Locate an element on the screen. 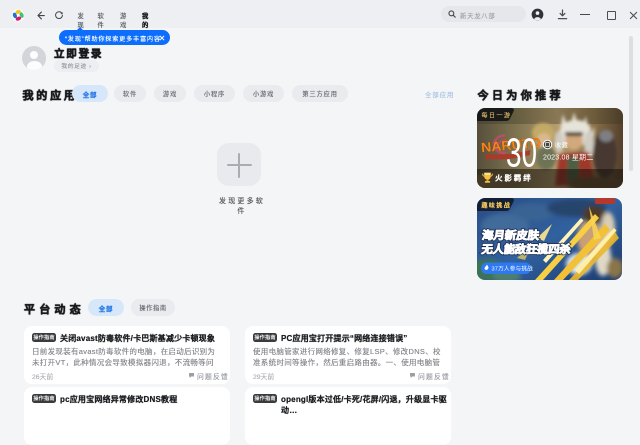  svg-text: 2023.08 星期二 is located at coordinates (568, 158).